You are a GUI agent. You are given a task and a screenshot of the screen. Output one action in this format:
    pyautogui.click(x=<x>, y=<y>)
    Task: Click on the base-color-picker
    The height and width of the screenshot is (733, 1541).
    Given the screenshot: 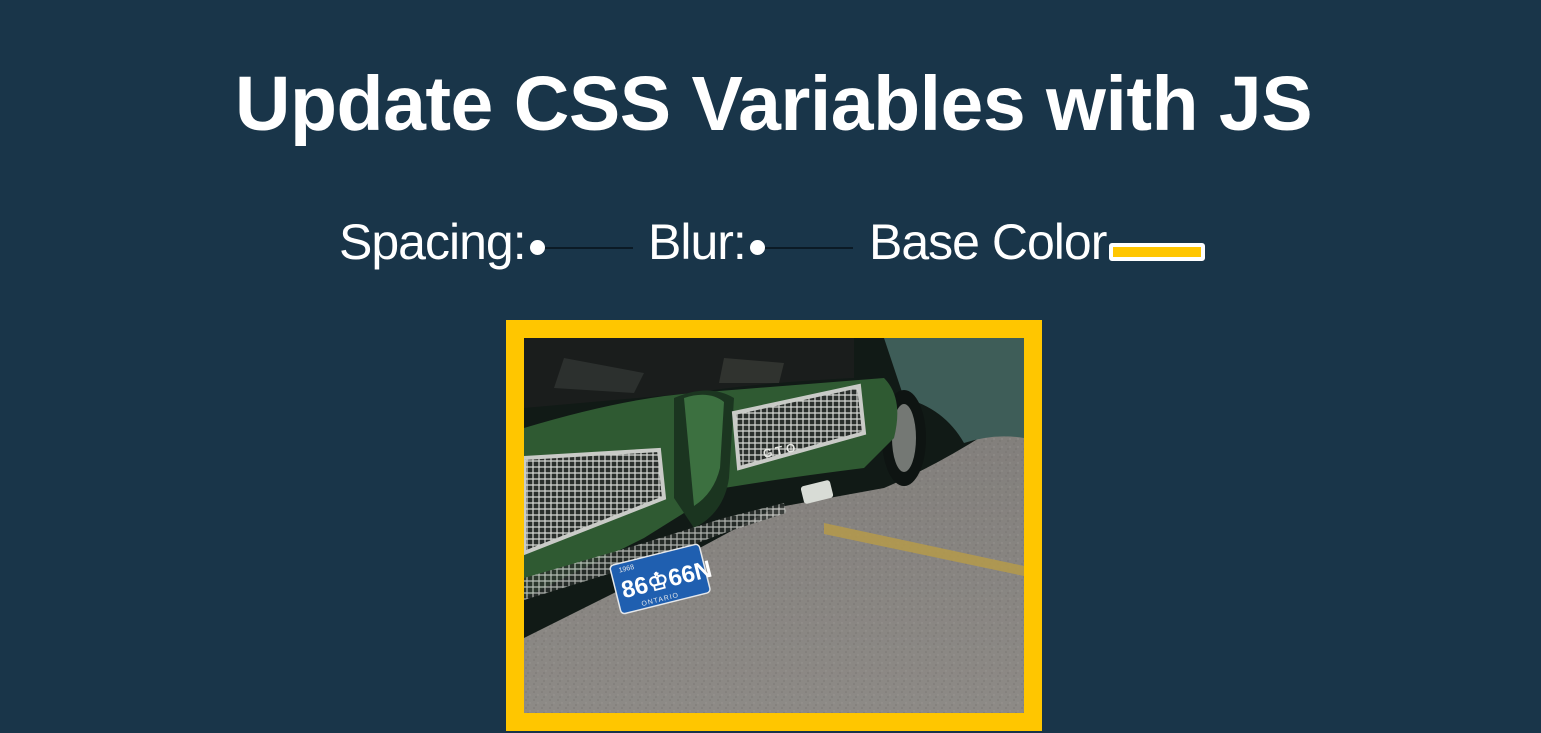 What is the action you would take?
    pyautogui.click(x=1157, y=252)
    